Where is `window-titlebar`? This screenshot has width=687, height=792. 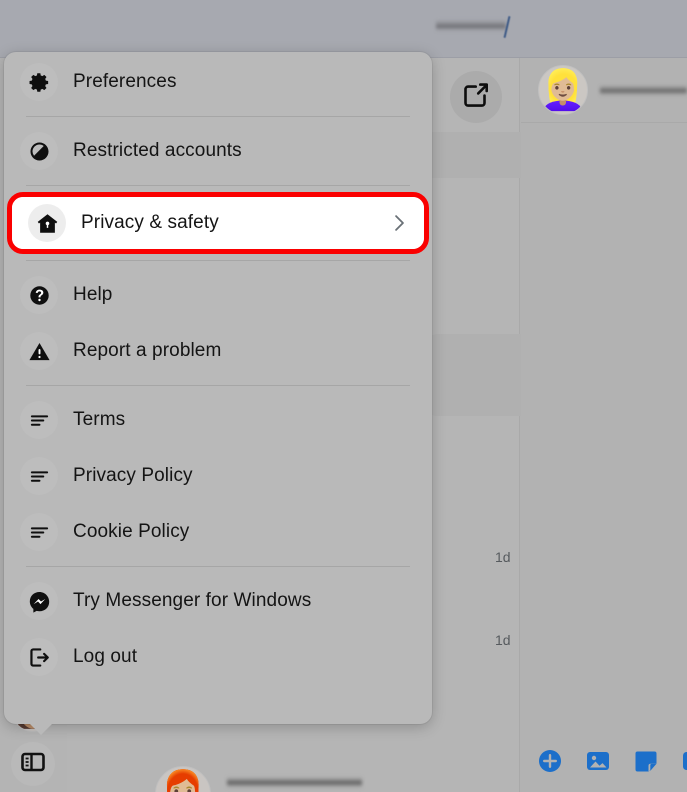
window-titlebar is located at coordinates (343, 29).